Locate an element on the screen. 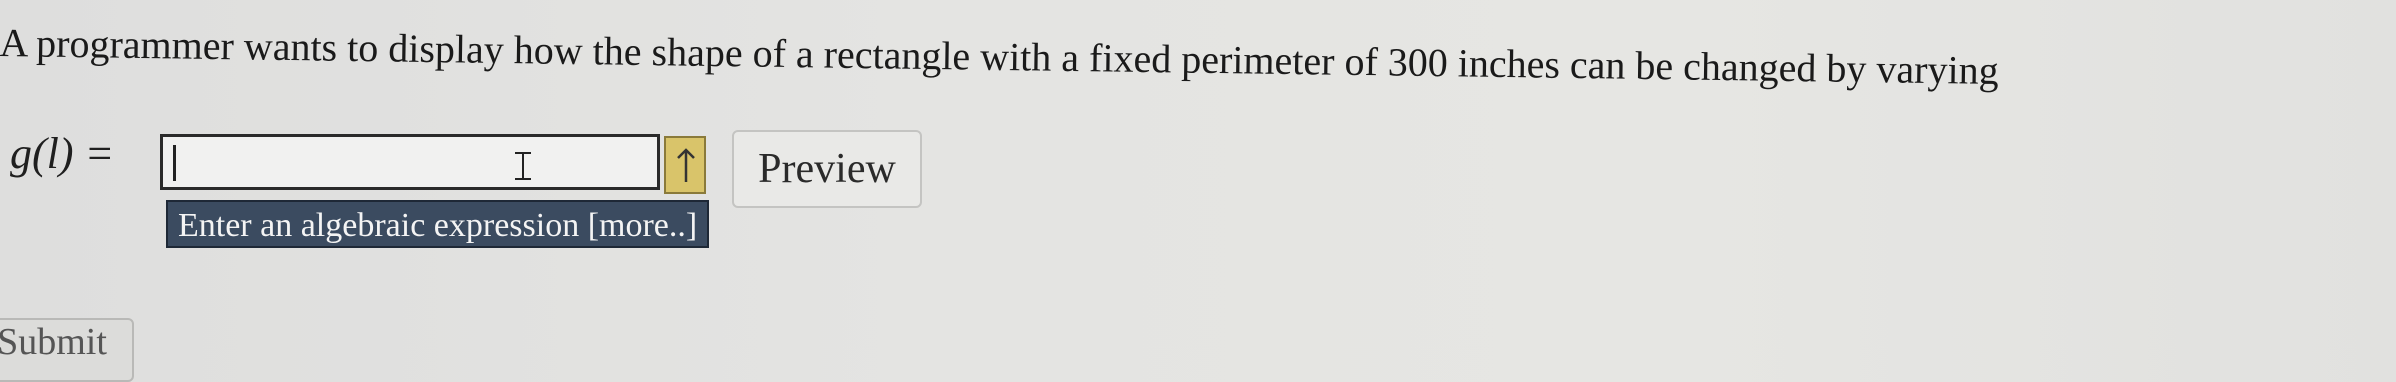  function-label: g(l) = is located at coordinates (62, 153).